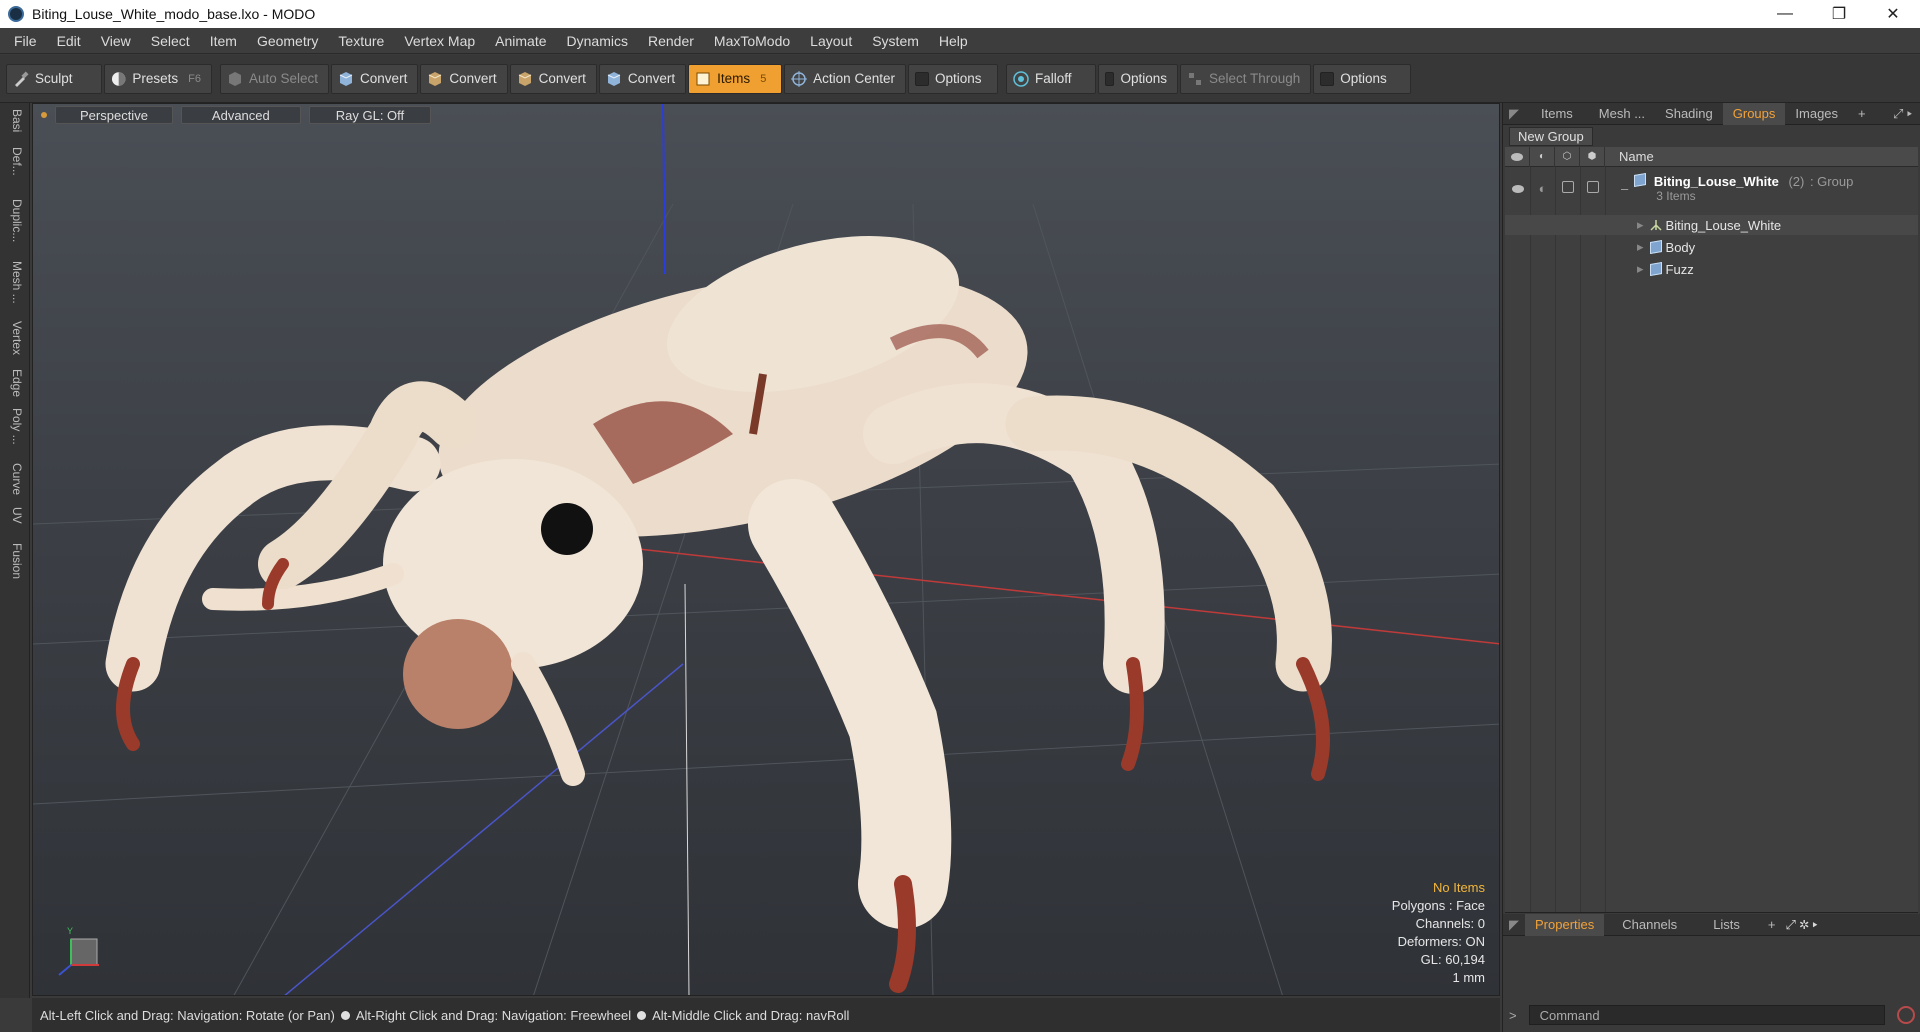 The width and height of the screenshot is (1920, 1032). Describe the element at coordinates (15, 120) in the screenshot. I see `tab-basic: Basi` at that location.